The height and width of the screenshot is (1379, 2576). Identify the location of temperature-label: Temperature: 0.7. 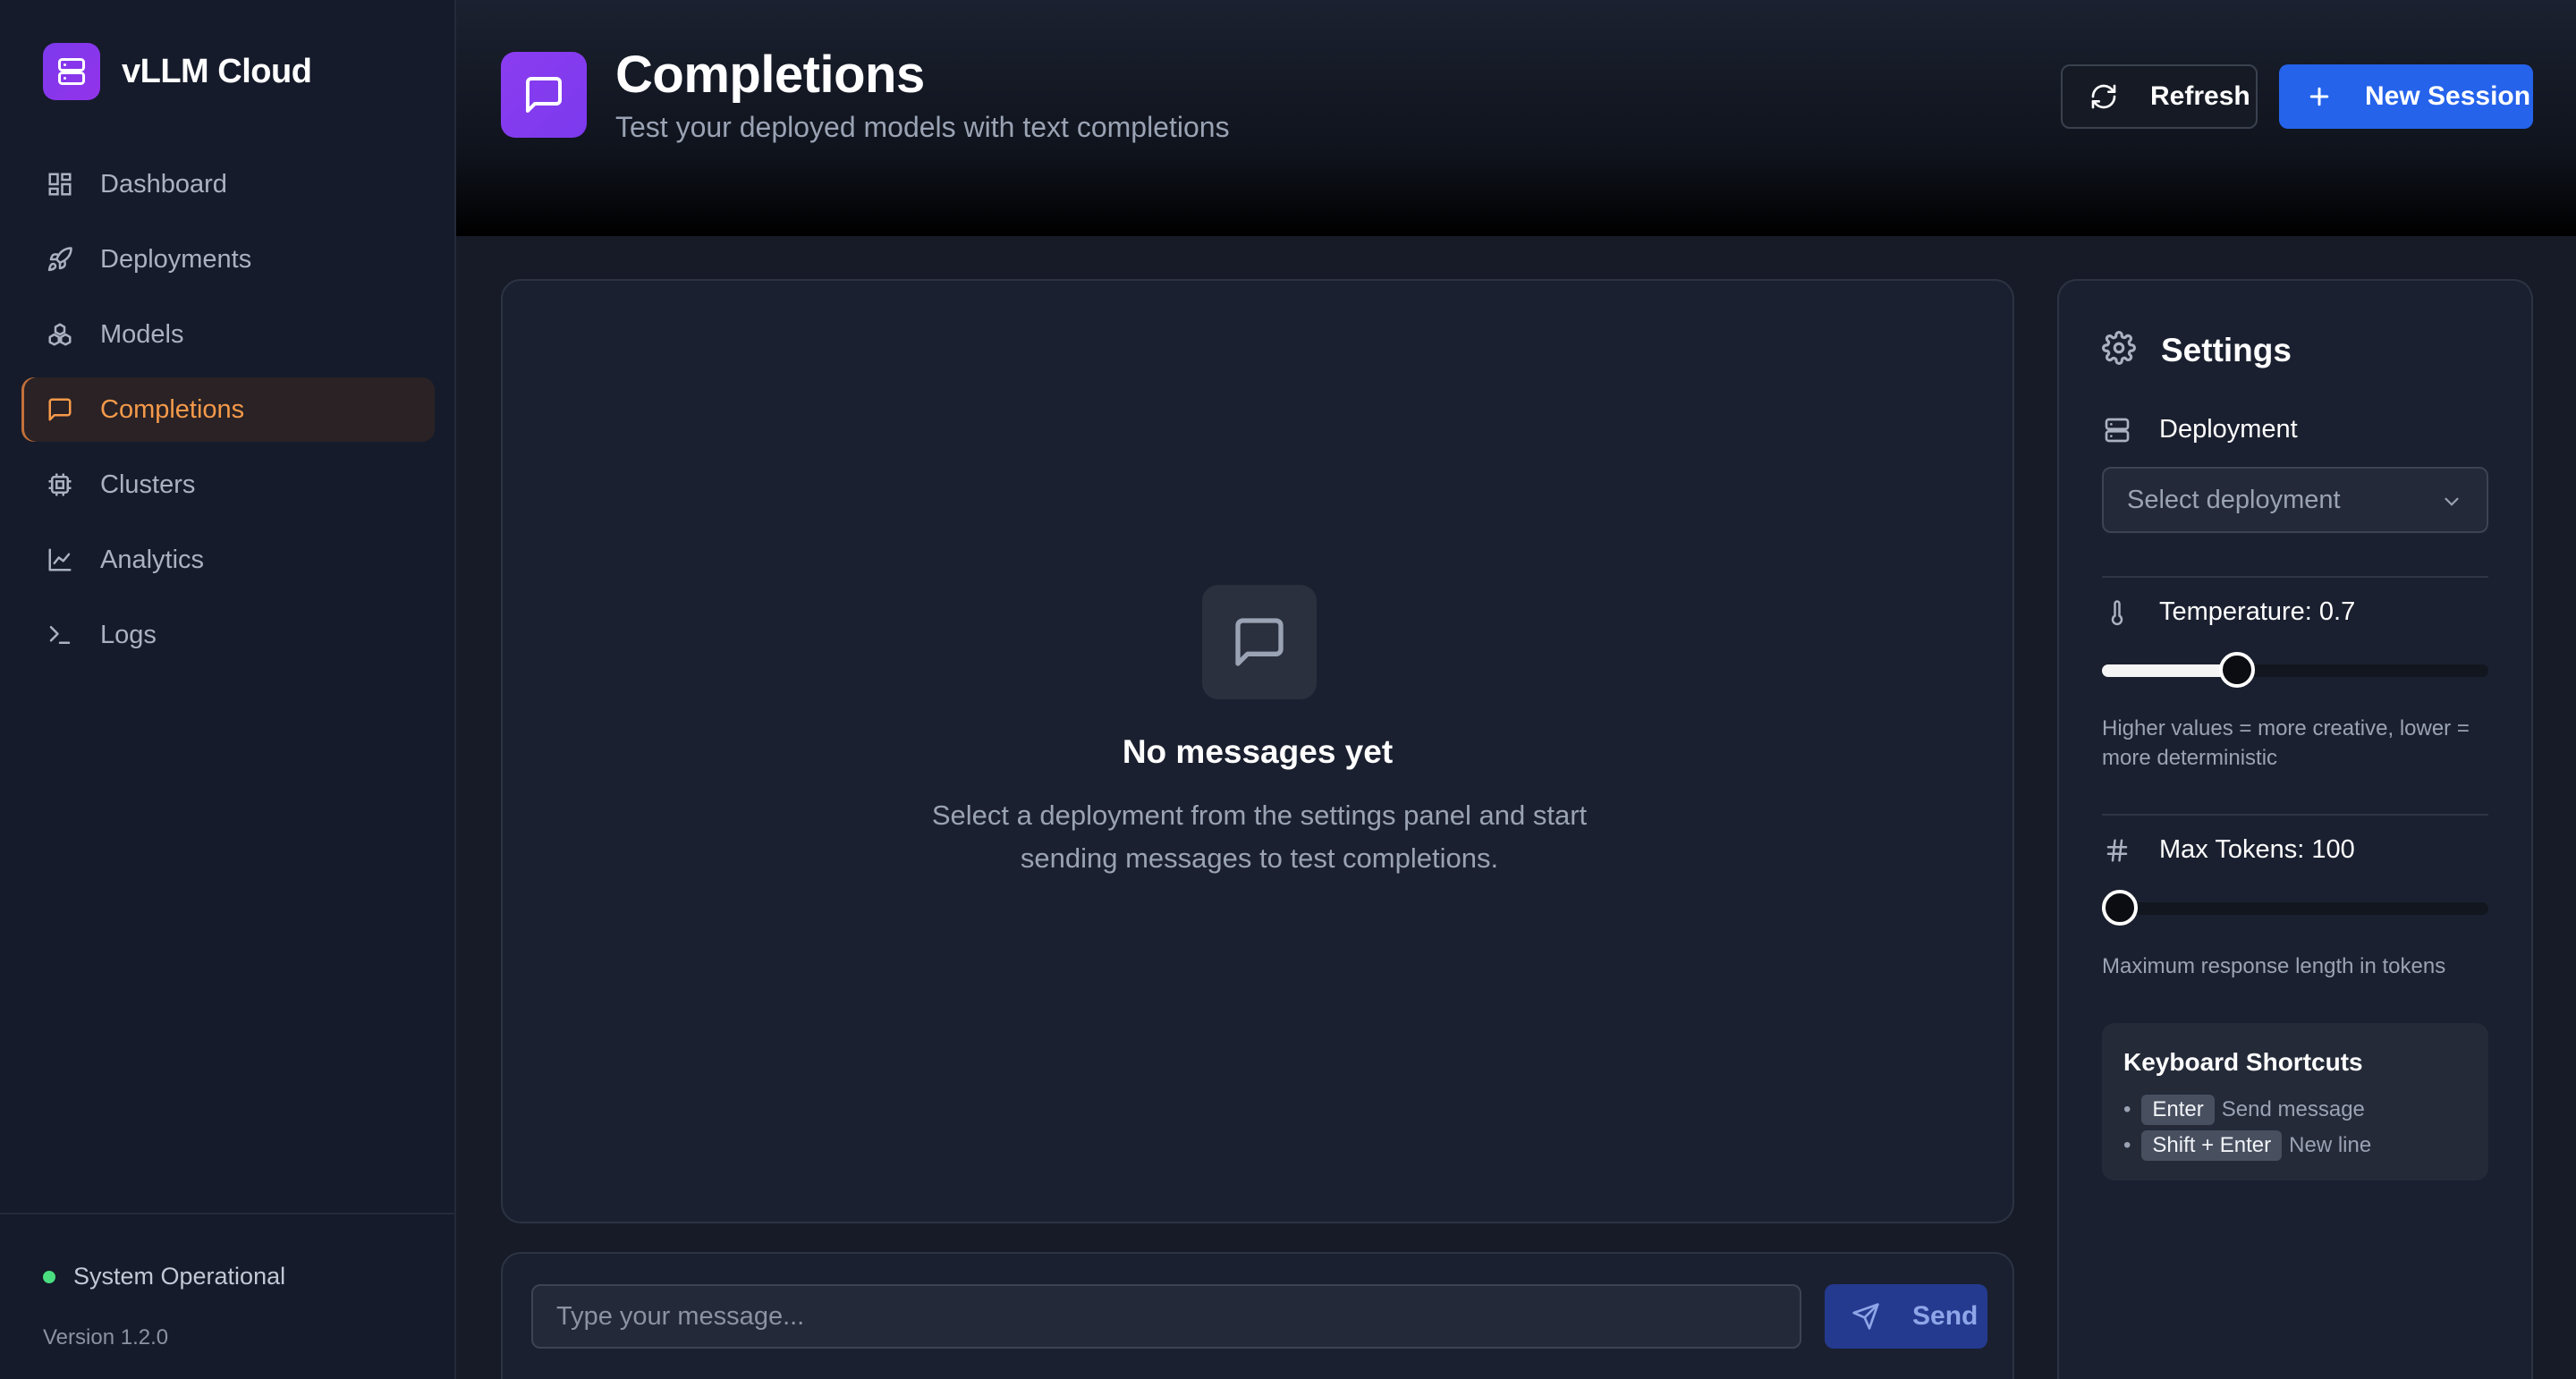
(2257, 611).